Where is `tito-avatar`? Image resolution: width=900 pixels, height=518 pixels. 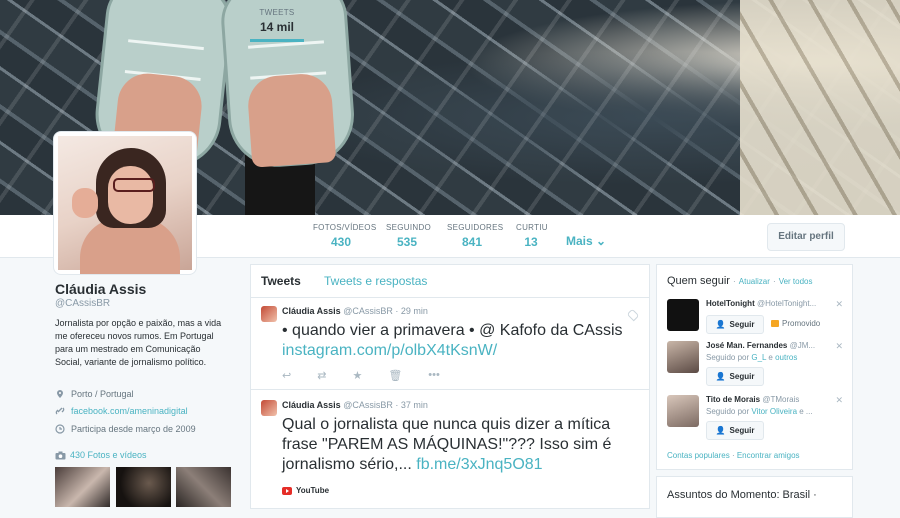
tito-avatar is located at coordinates (683, 411).